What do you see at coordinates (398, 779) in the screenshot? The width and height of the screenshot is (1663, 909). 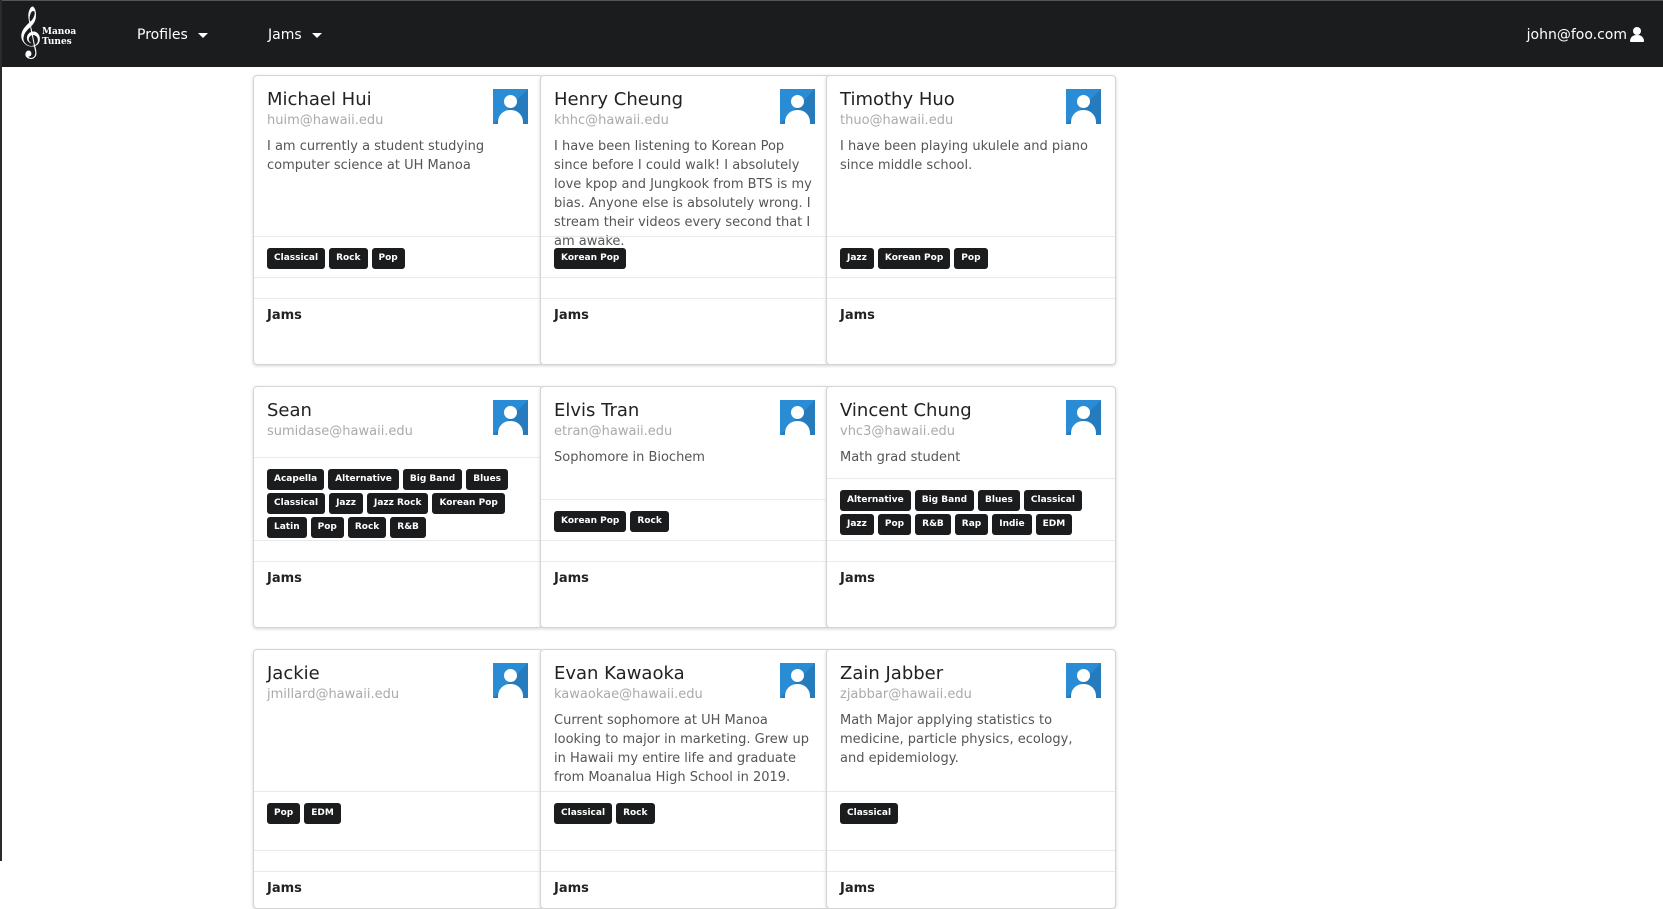 I see `profile-card: Jackie jmillard@hawaii.edu Pop EDM Jams` at bounding box center [398, 779].